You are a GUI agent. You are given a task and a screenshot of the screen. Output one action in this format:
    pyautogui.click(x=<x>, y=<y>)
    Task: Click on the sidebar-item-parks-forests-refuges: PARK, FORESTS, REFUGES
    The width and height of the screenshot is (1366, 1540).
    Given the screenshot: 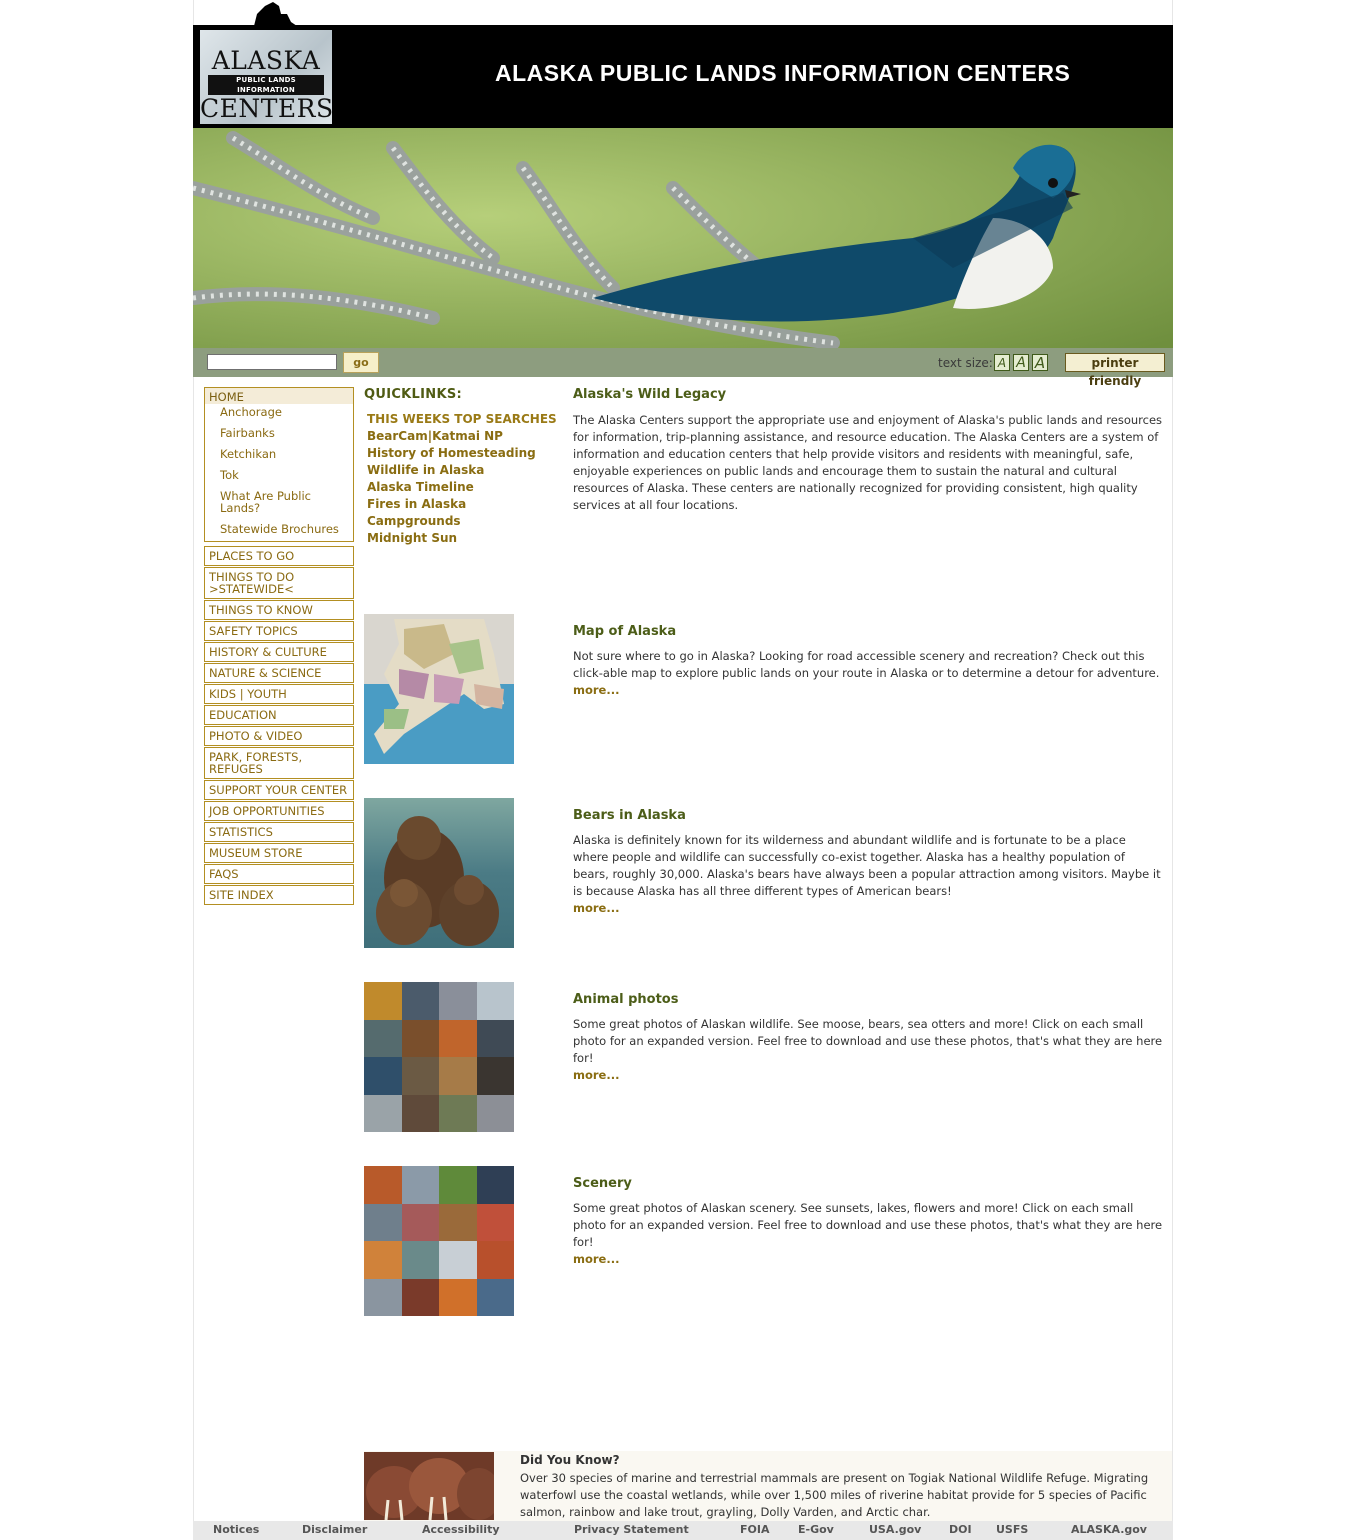 What is the action you would take?
    pyautogui.click(x=279, y=763)
    